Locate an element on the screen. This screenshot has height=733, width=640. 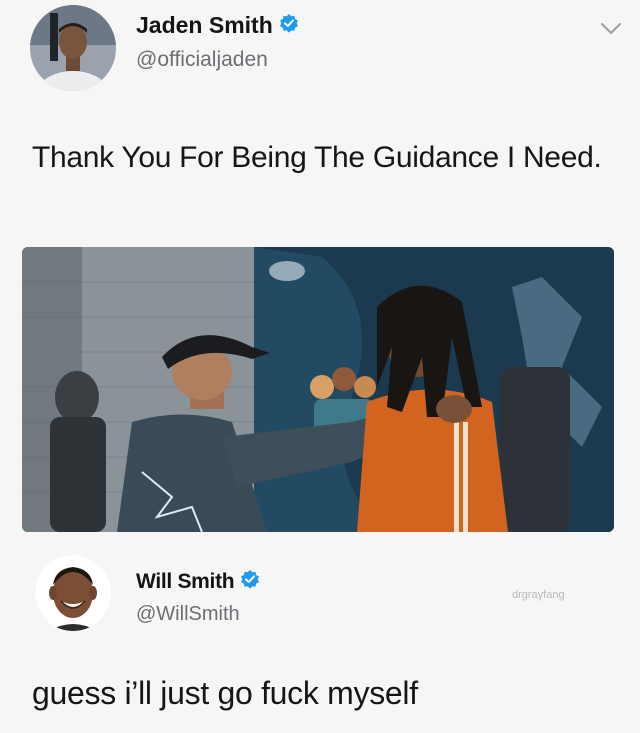
tweet-text: guess i’ll just go fuck myself is located at coordinates (225, 693).